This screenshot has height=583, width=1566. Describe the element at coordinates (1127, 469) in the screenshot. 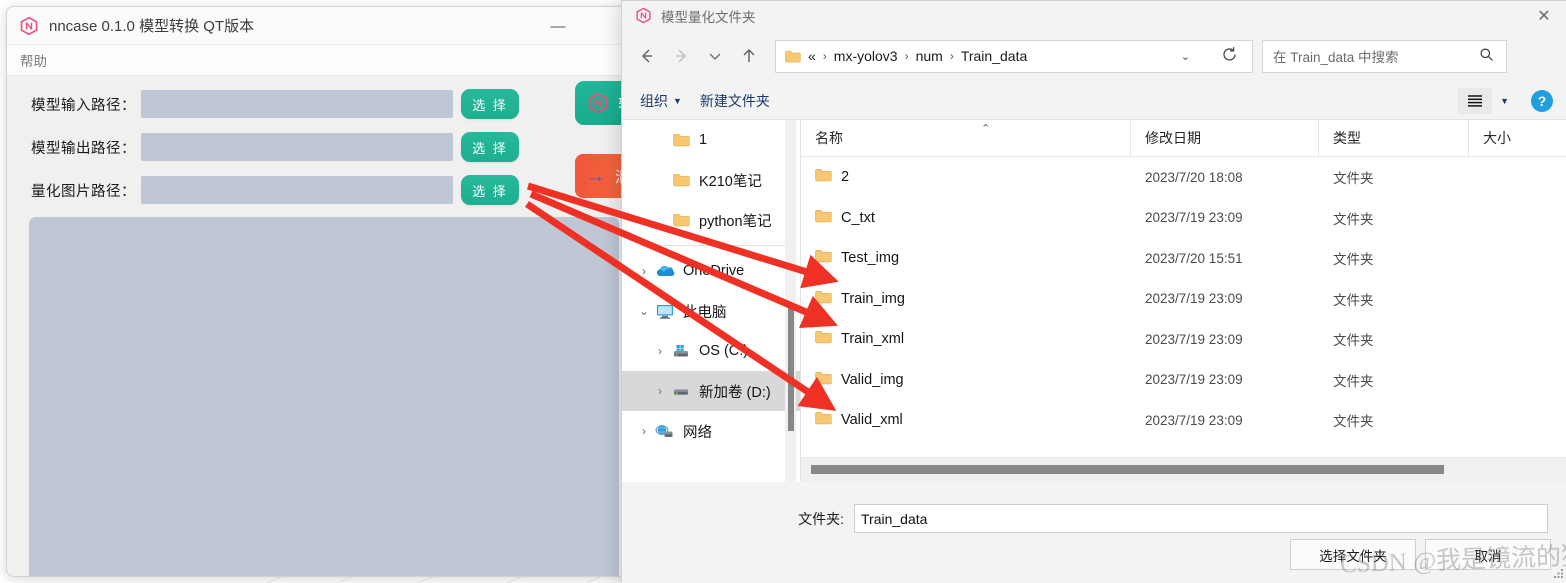

I see `horizontal-scrollbar-thumb` at that location.